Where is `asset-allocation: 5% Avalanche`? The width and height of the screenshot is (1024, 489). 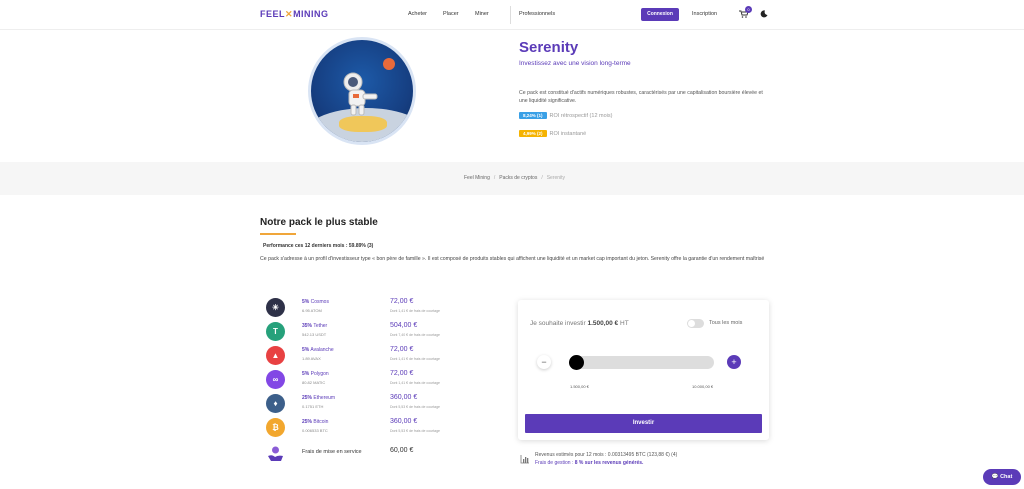 asset-allocation: 5% Avalanche is located at coordinates (318, 350).